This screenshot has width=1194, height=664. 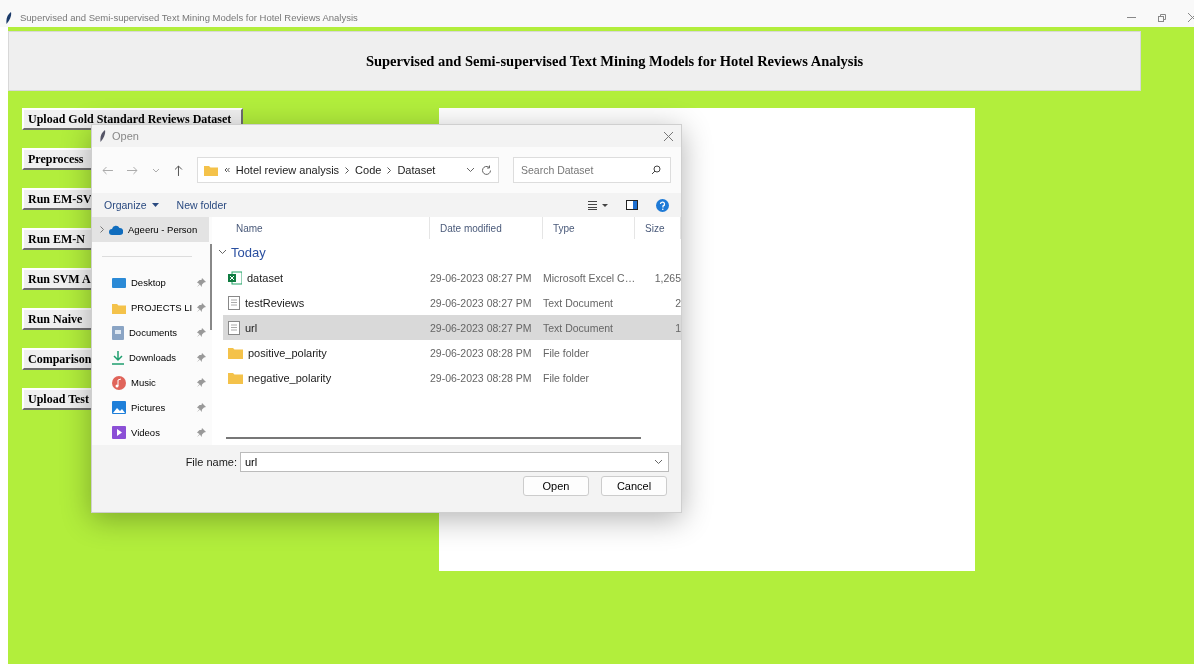 I want to click on file-row: negative_polarity 29-06-2023 08:28 PM File folder, so click(x=446, y=377).